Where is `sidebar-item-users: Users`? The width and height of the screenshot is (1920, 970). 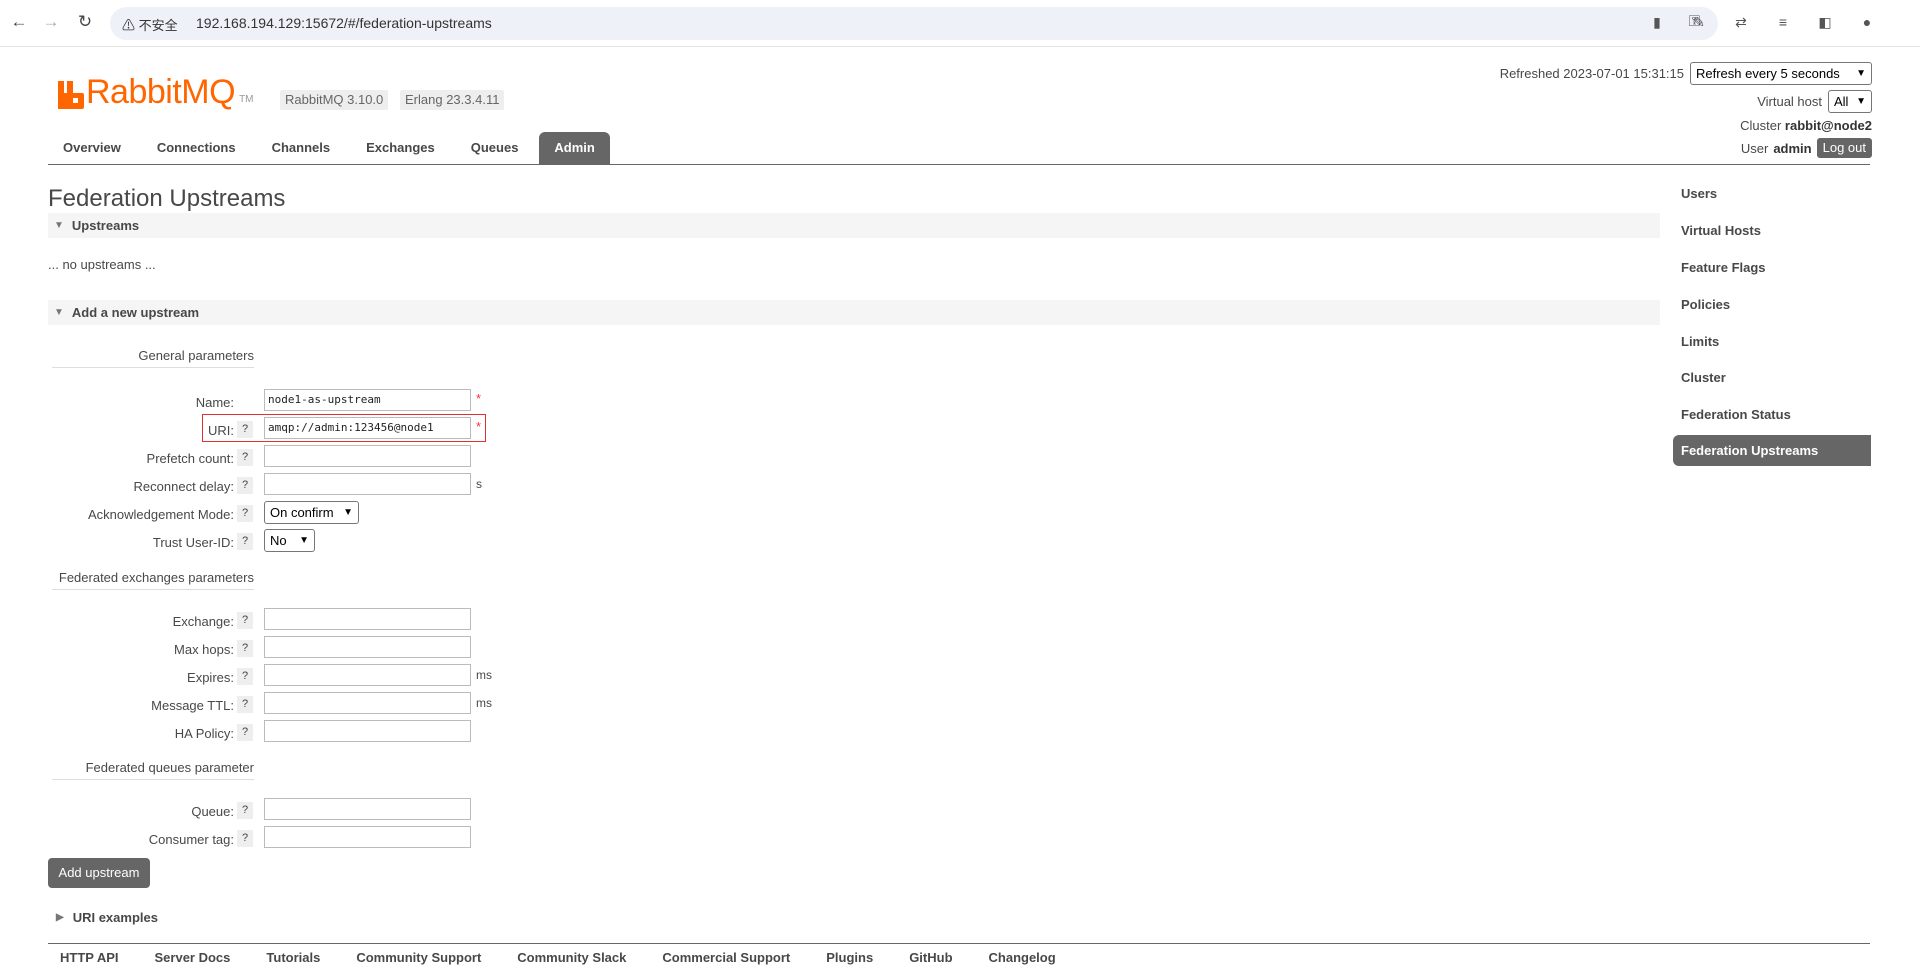 sidebar-item-users: Users is located at coordinates (1772, 193).